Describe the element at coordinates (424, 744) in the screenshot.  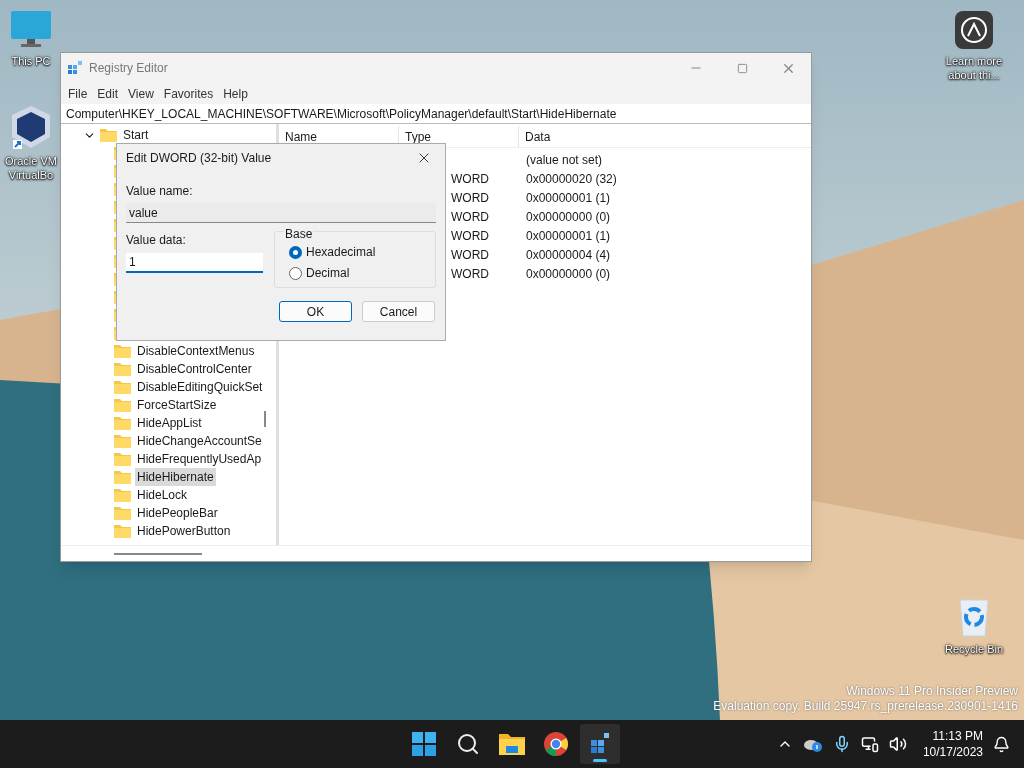
I see `windows-logo-icon` at that location.